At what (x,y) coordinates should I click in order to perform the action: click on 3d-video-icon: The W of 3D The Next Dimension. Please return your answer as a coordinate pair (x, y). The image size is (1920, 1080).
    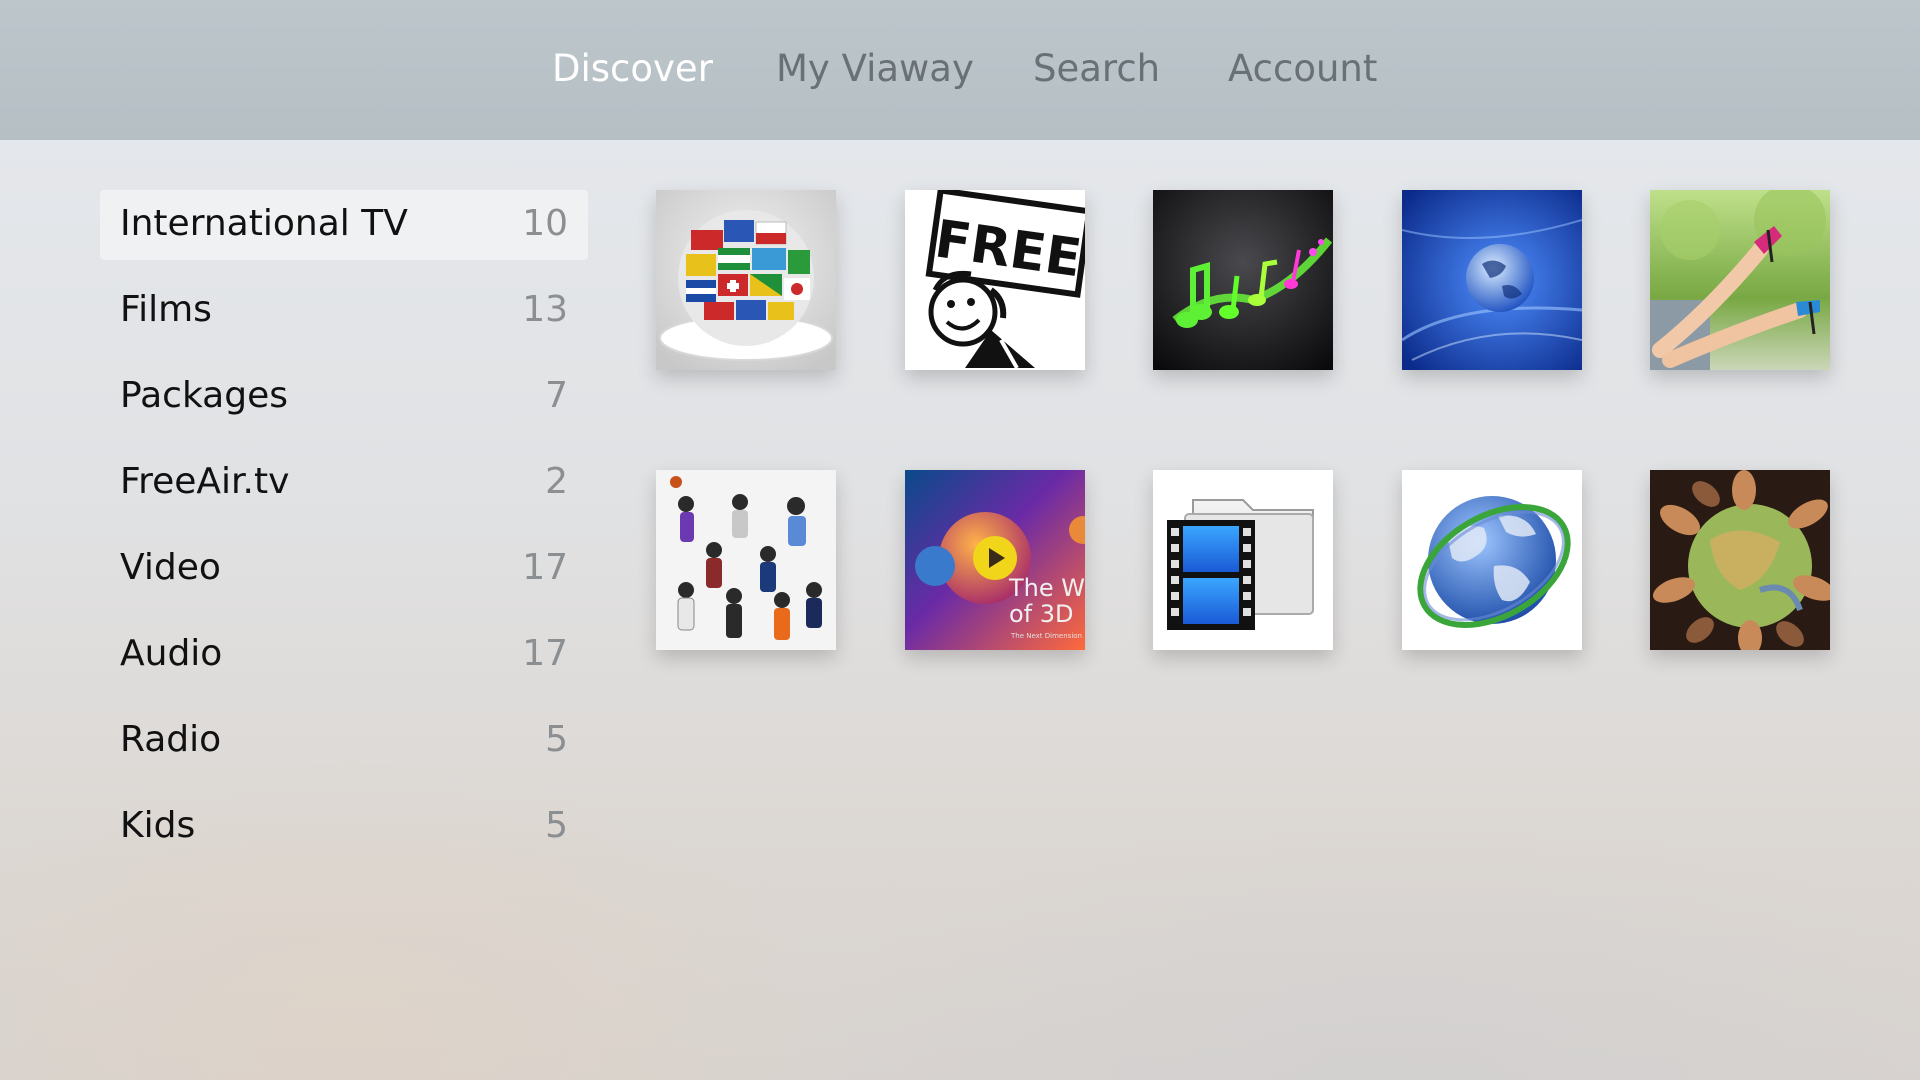
    Looking at the image, I should click on (995, 560).